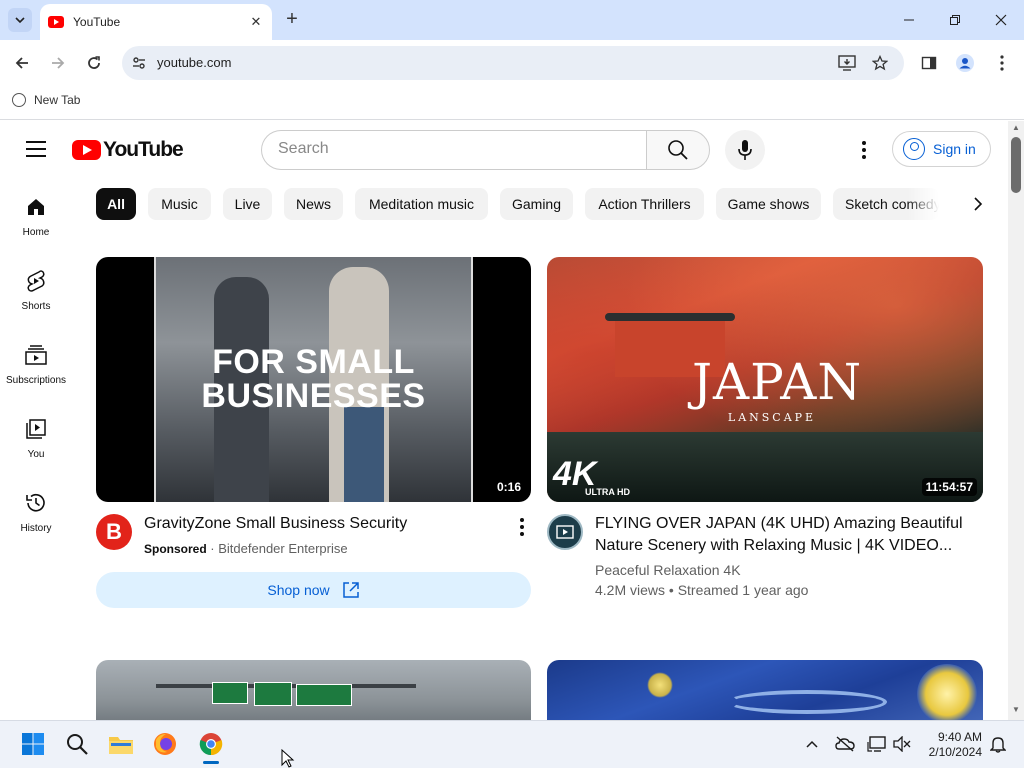 This screenshot has width=1024, height=768. What do you see at coordinates (512, 103) in the screenshot?
I see `bookmarks-bar: New Tab` at bounding box center [512, 103].